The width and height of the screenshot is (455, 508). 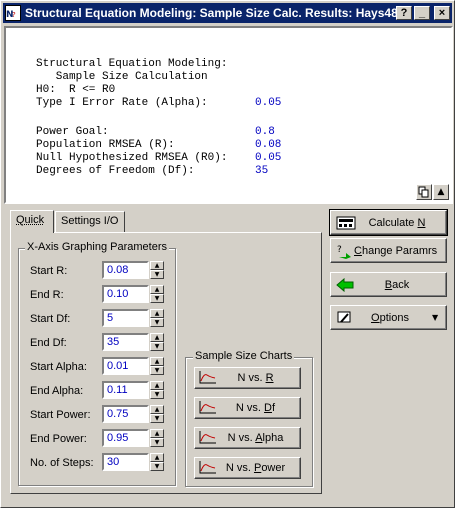 I want to click on n-vs-df-button: N vs. Df, so click(x=247, y=408).